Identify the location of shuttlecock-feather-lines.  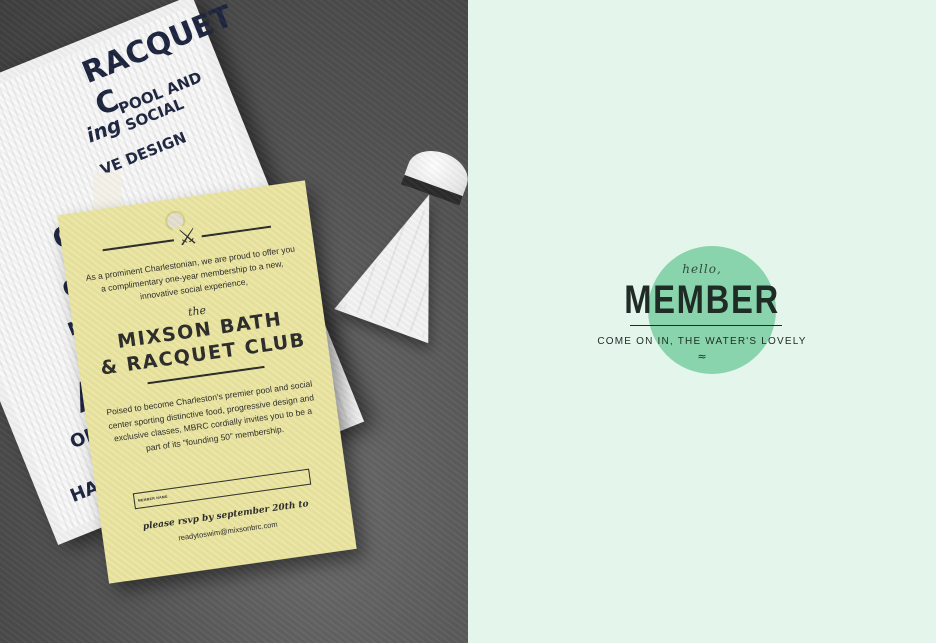
(404, 266).